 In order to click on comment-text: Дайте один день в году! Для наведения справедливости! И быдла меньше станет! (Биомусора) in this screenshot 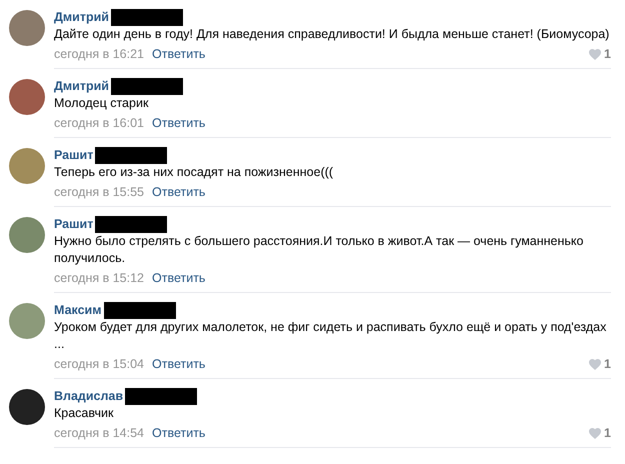, I will do `click(332, 34)`.